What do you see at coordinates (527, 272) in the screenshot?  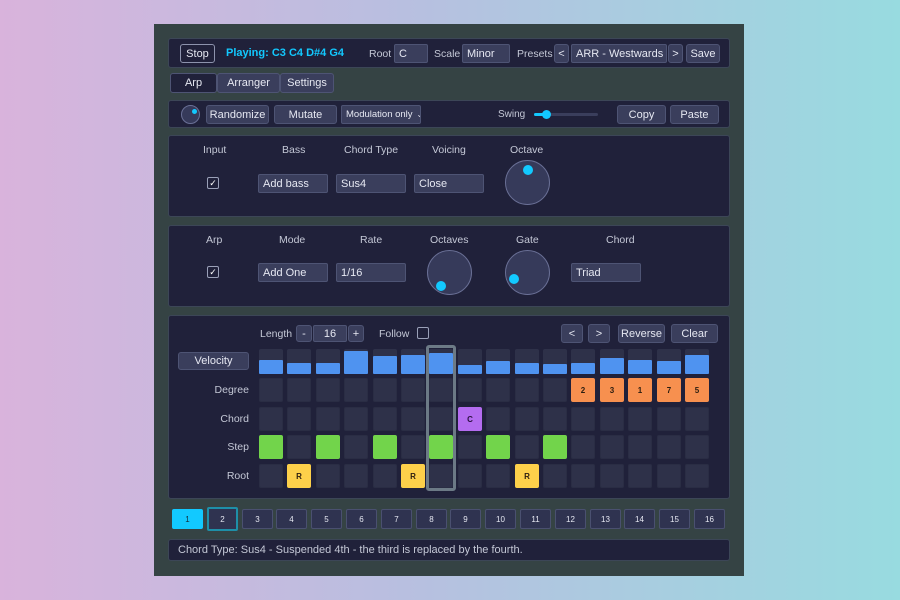 I see `gate-knob` at bounding box center [527, 272].